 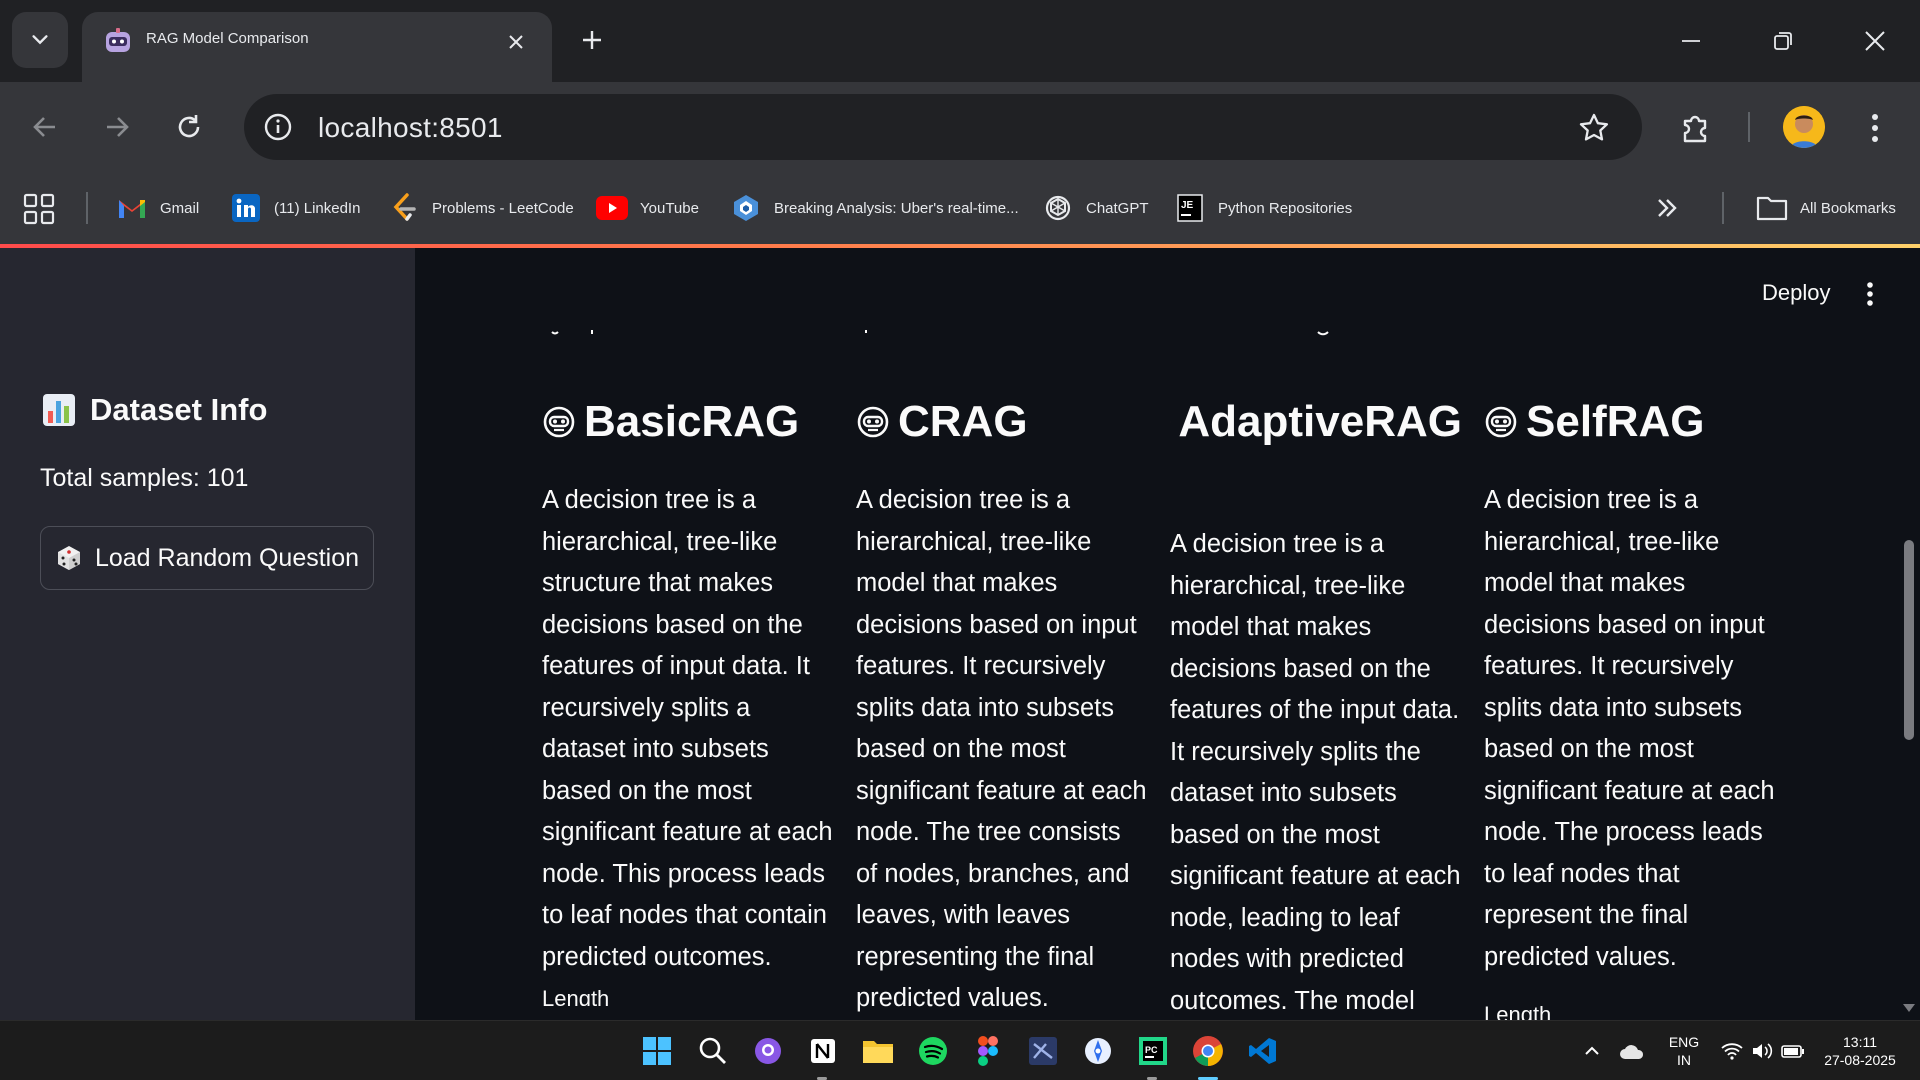 I want to click on apps-grid-icon, so click(x=39, y=209).